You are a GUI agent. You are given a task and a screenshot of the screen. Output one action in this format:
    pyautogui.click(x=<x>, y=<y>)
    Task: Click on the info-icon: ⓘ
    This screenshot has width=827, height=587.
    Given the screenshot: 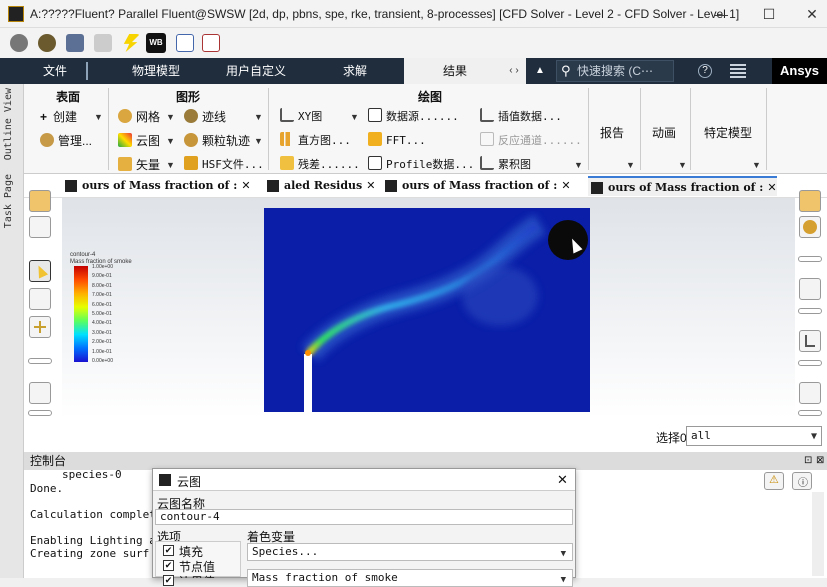 What is the action you would take?
    pyautogui.click(x=802, y=481)
    